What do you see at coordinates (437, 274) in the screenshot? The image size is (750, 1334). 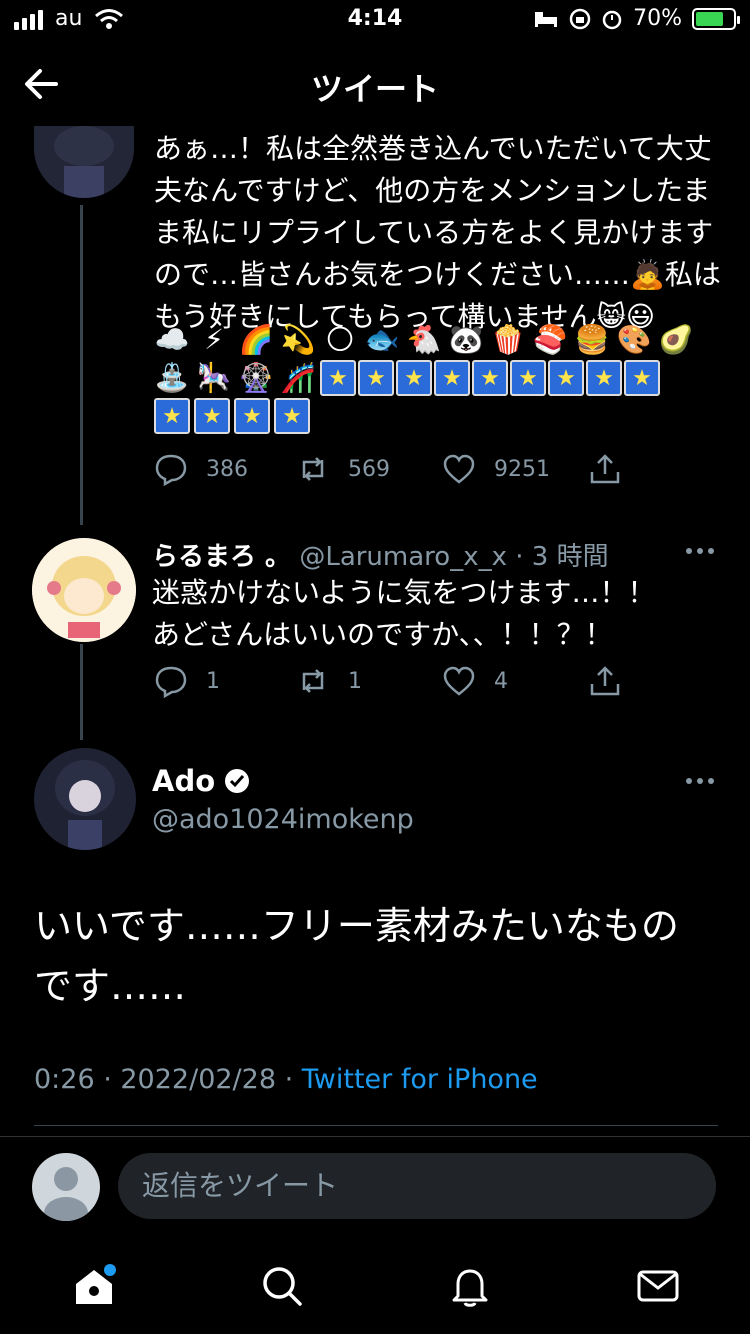 I see `tweet-line: ので…皆さんお気をつけください……🙇私は` at bounding box center [437, 274].